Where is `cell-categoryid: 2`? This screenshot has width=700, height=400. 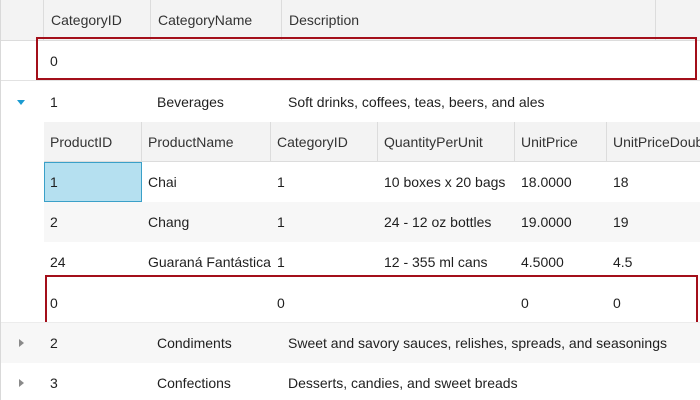
cell-categoryid: 2 is located at coordinates (54, 343).